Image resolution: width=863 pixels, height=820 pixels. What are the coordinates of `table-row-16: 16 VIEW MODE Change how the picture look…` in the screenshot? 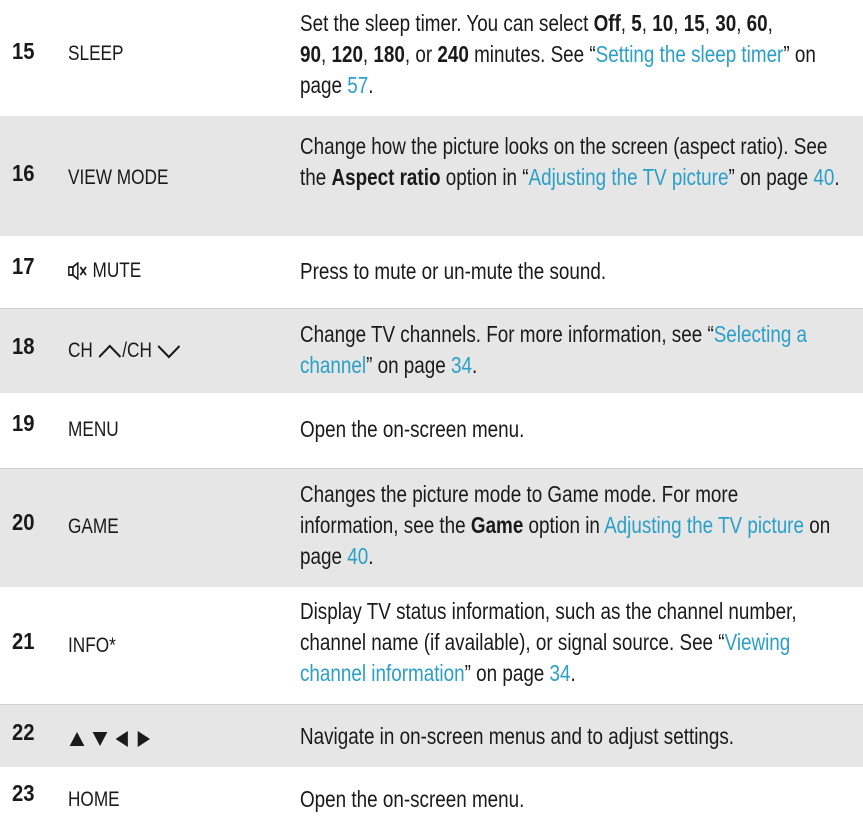 It's located at (431, 176).